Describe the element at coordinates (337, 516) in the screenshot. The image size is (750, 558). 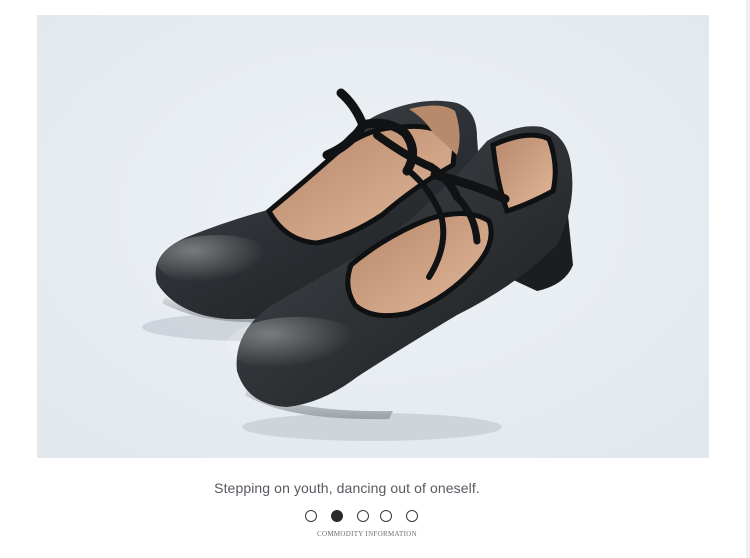
I see `carousel-dot-2-active` at that location.